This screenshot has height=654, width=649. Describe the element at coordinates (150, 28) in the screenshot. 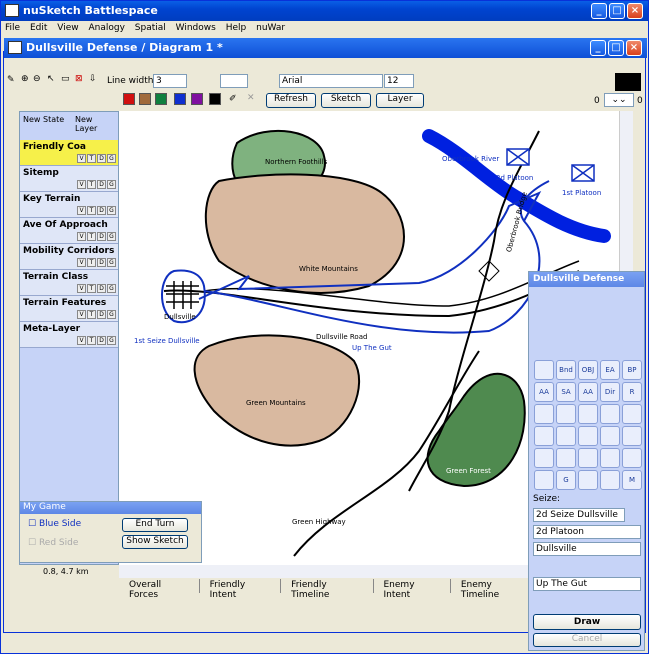

I see `menu-spatial: Spatial` at that location.